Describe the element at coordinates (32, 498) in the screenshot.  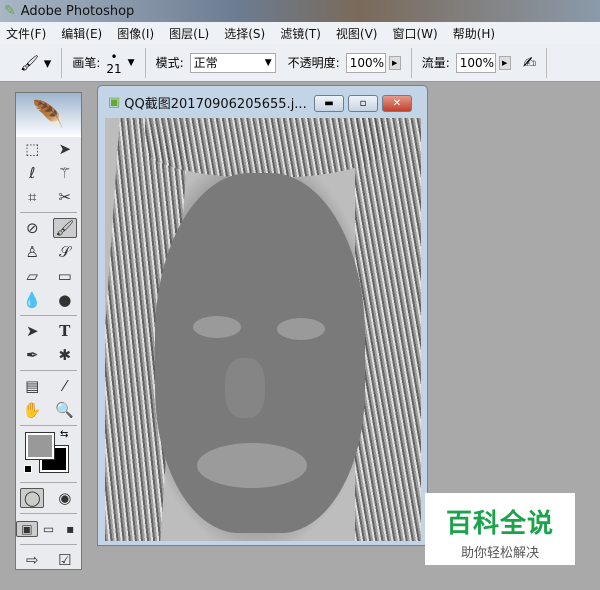
I see `standard-mode-icon: ◯` at that location.